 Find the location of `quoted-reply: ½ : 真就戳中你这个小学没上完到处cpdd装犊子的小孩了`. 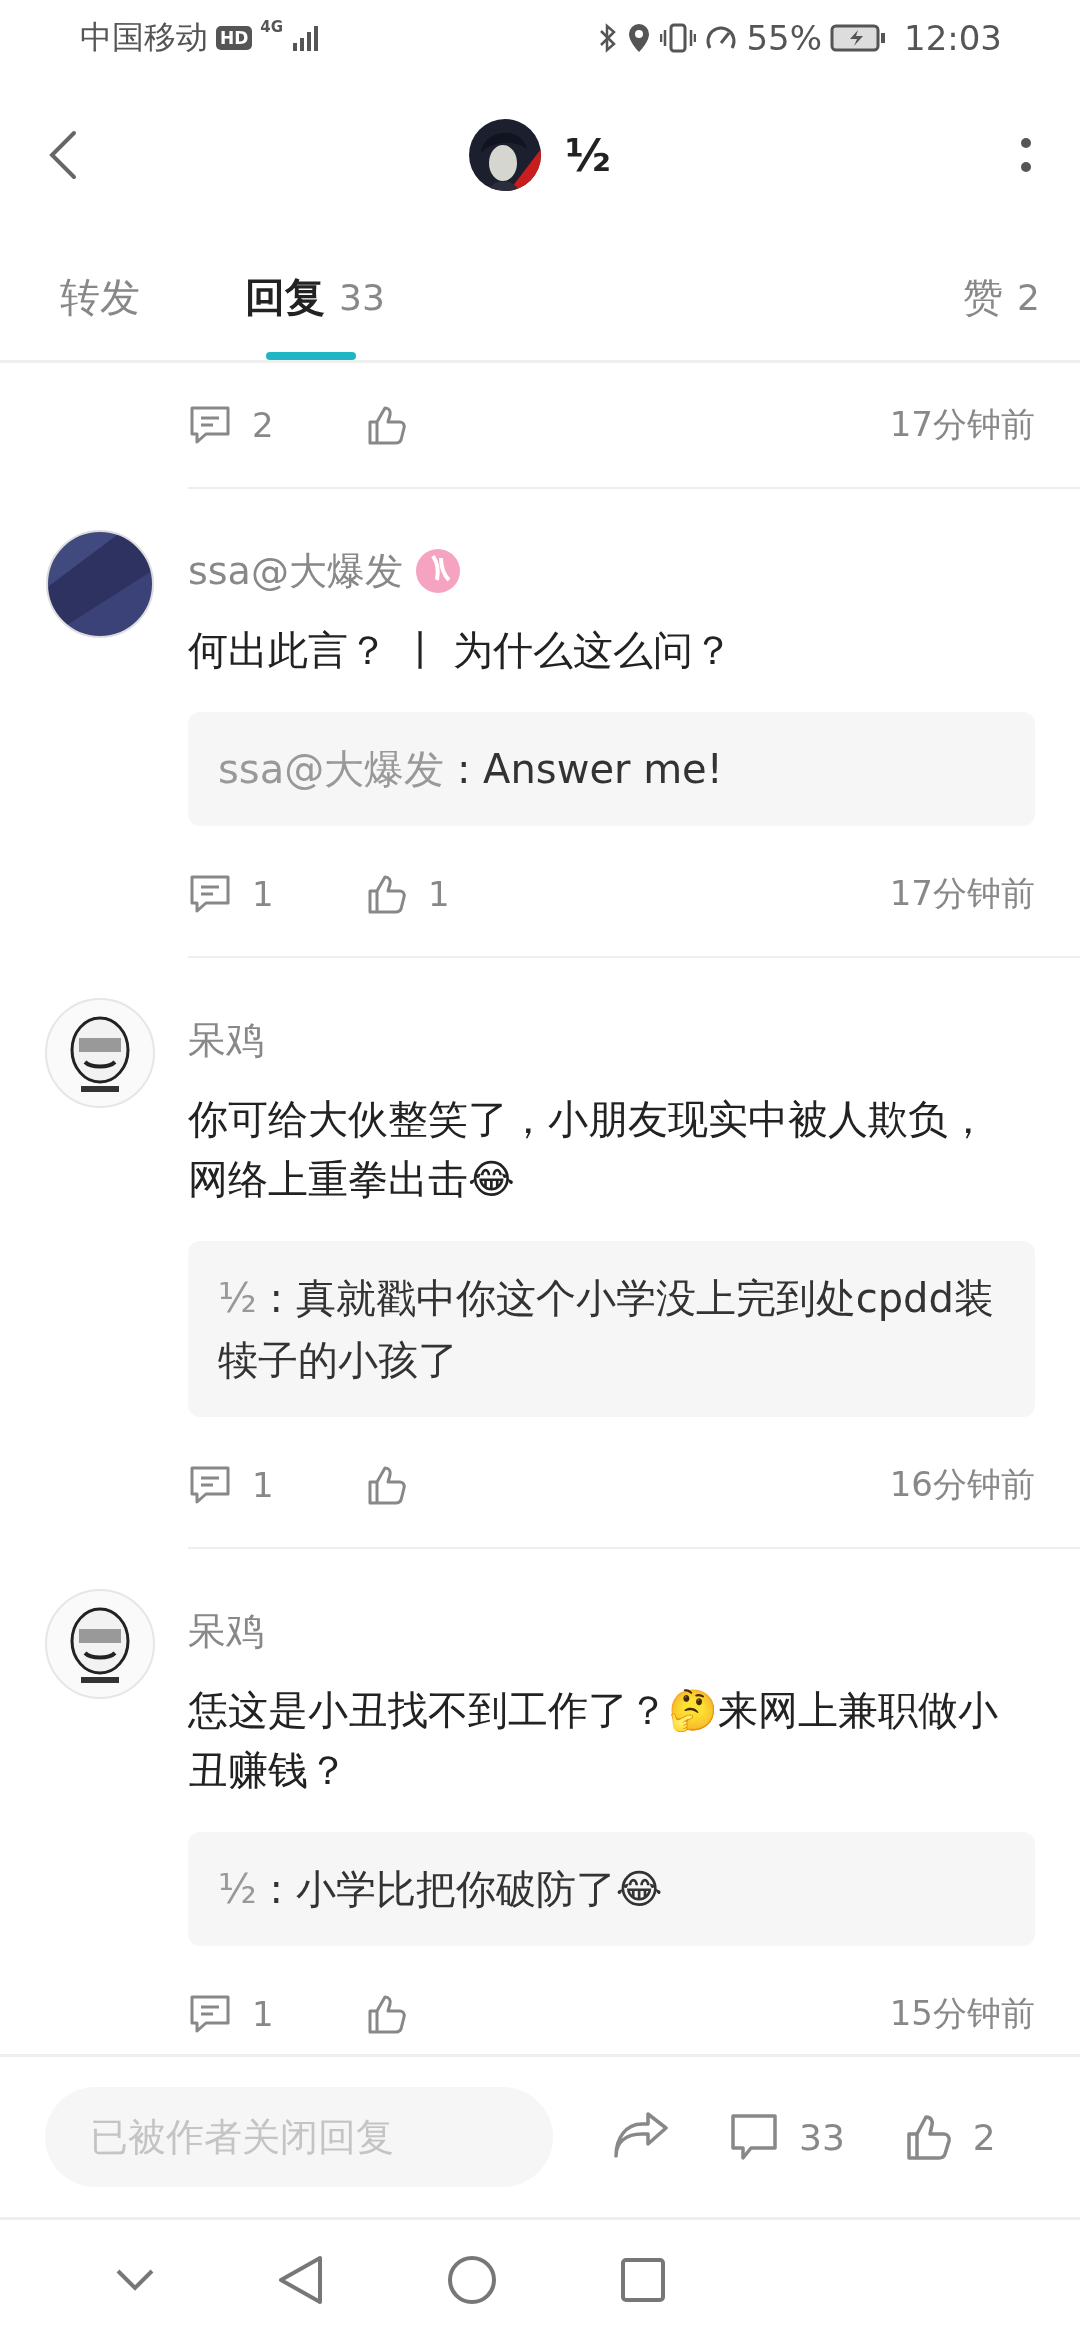

quoted-reply: ½ : 真就戳中你这个小学没上完到处cpdd装犊子的小孩了 is located at coordinates (611, 1329).